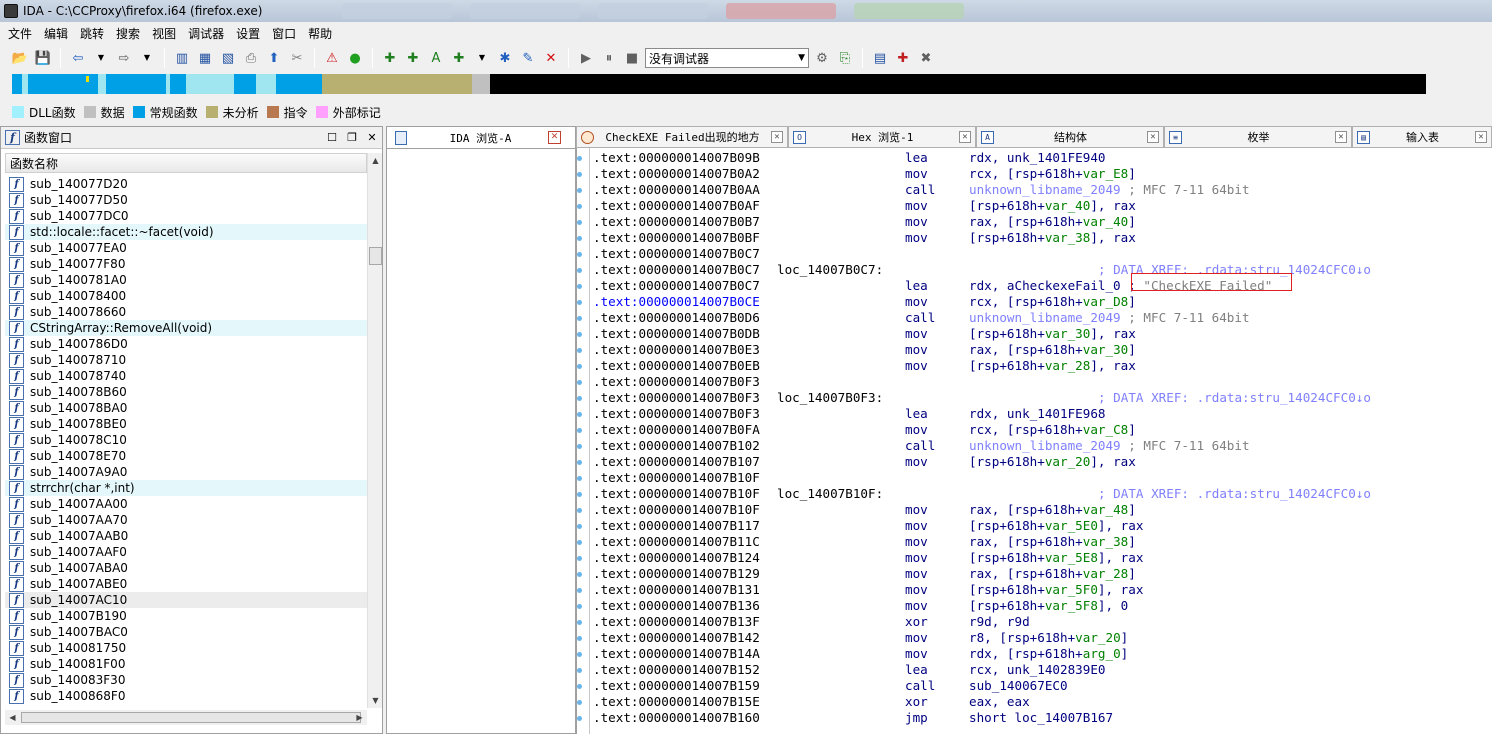 Image resolution: width=1492 pixels, height=734 pixels. What do you see at coordinates (1052, 366) in the screenshot?
I see `operands: [rsp+618h+var_28], rax` at bounding box center [1052, 366].